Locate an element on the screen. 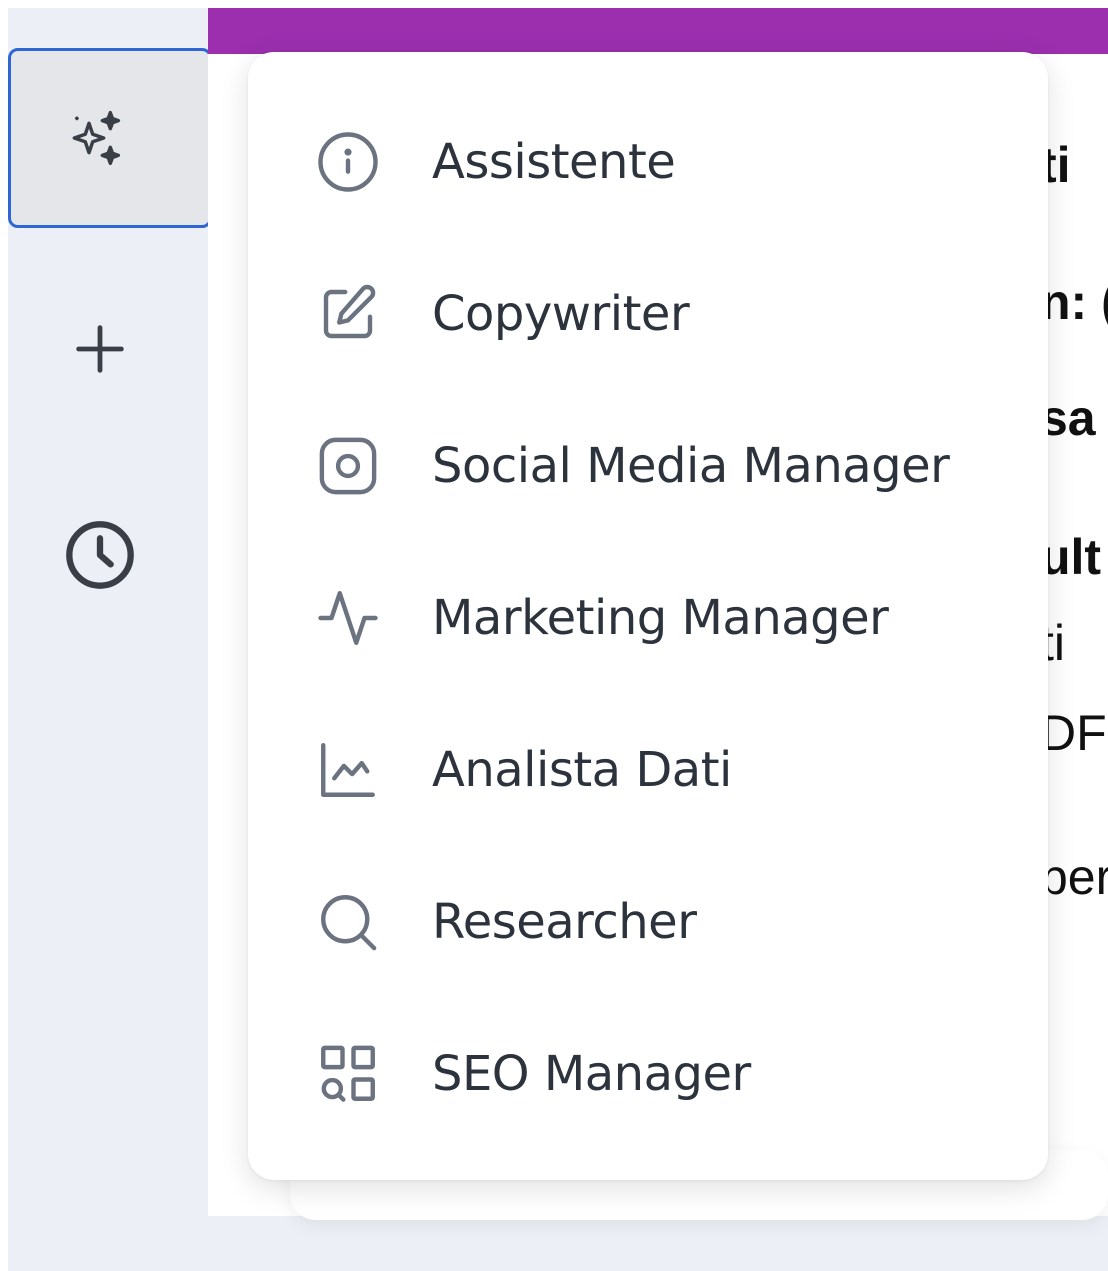 Image resolution: width=1108 pixels, height=1271 pixels. menu-item-social-media-manager: Social Media Manager is located at coordinates (648, 466).